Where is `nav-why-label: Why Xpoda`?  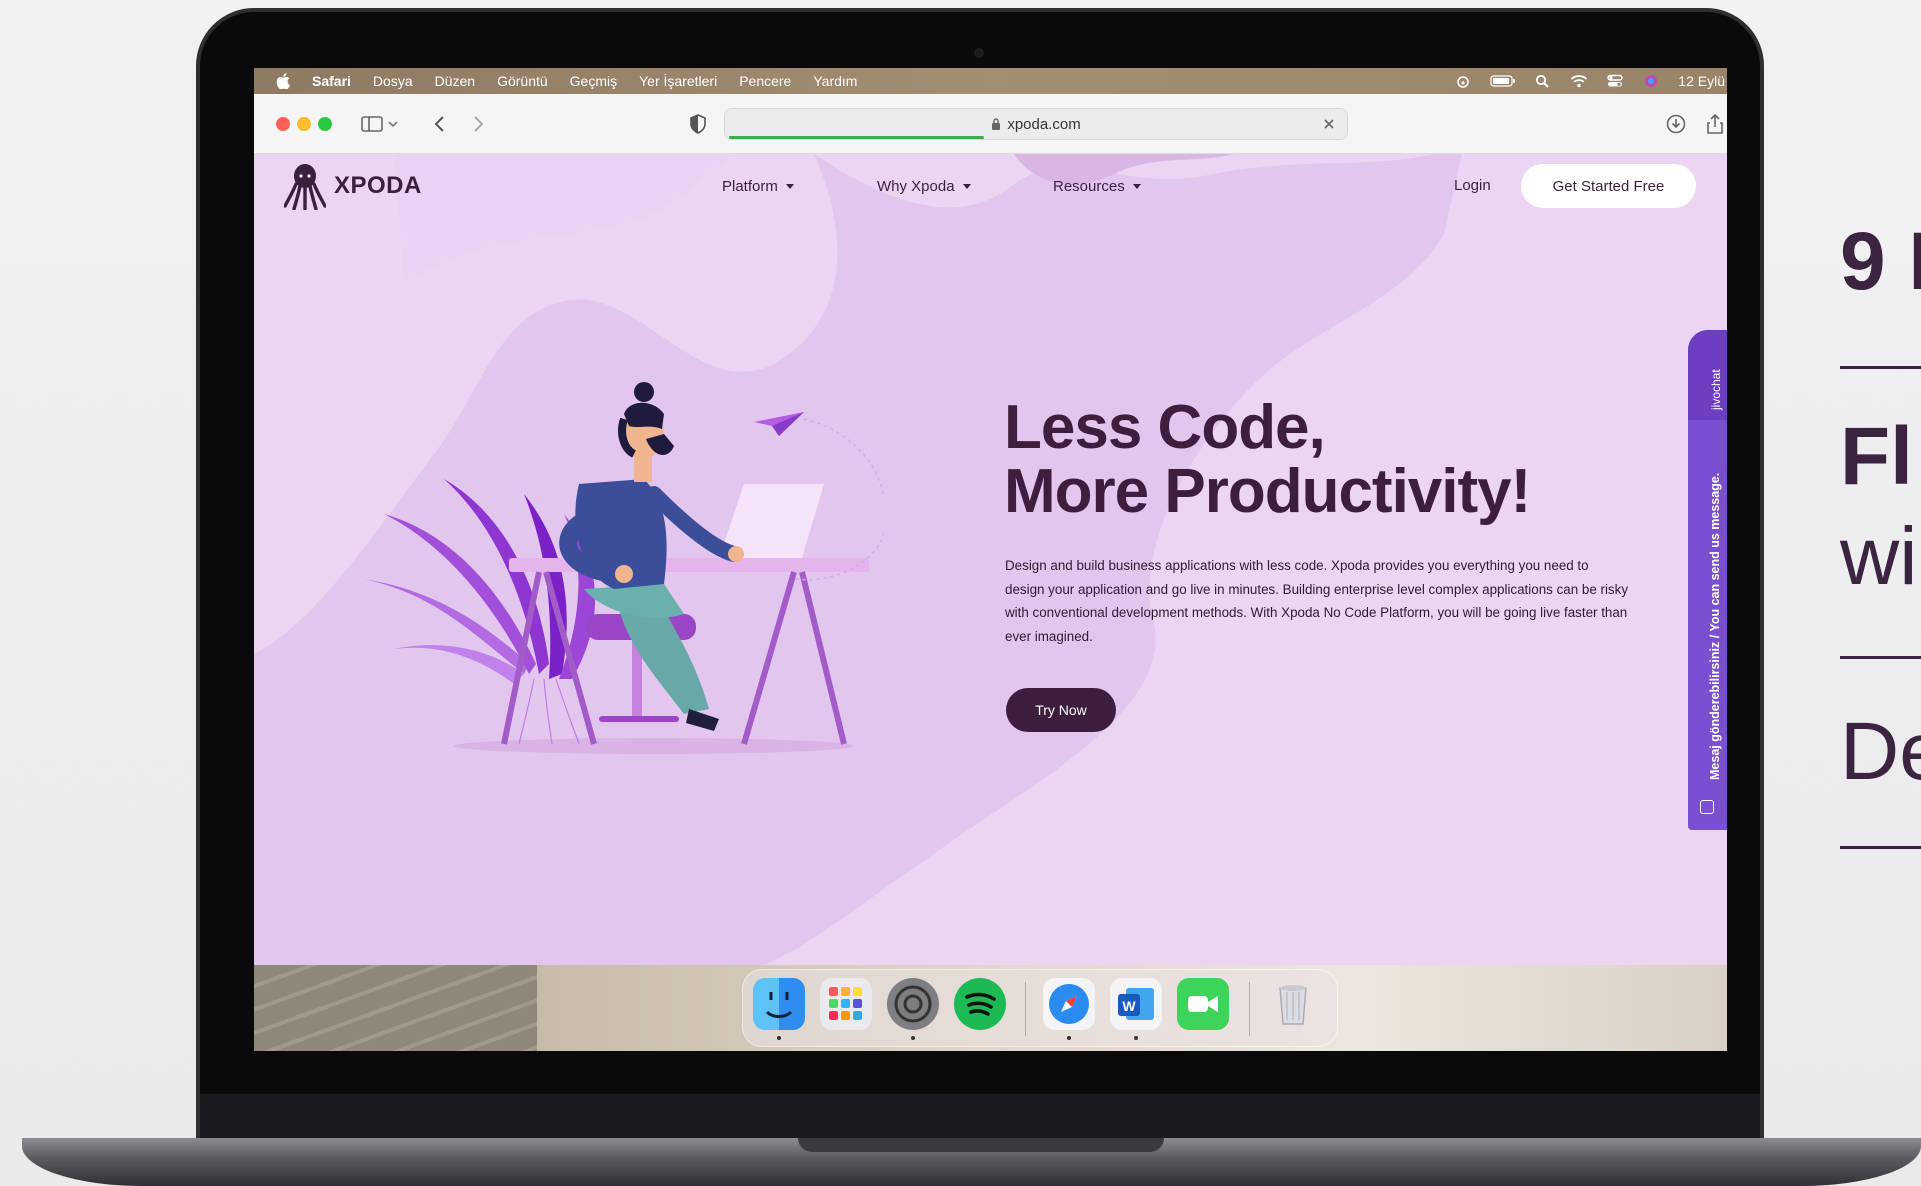 nav-why-label: Why Xpoda is located at coordinates (916, 186).